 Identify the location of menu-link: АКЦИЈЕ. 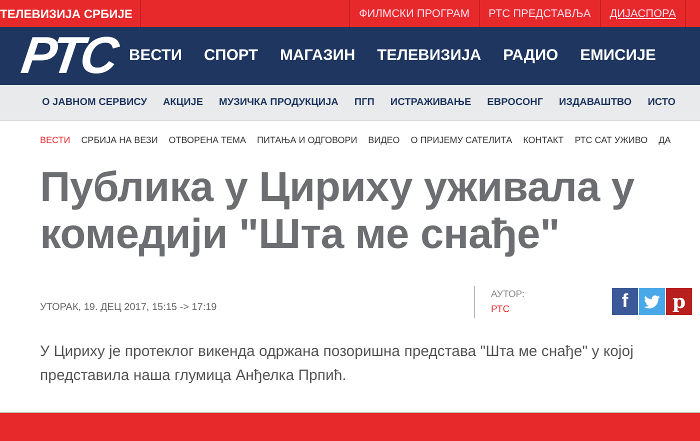
(183, 102).